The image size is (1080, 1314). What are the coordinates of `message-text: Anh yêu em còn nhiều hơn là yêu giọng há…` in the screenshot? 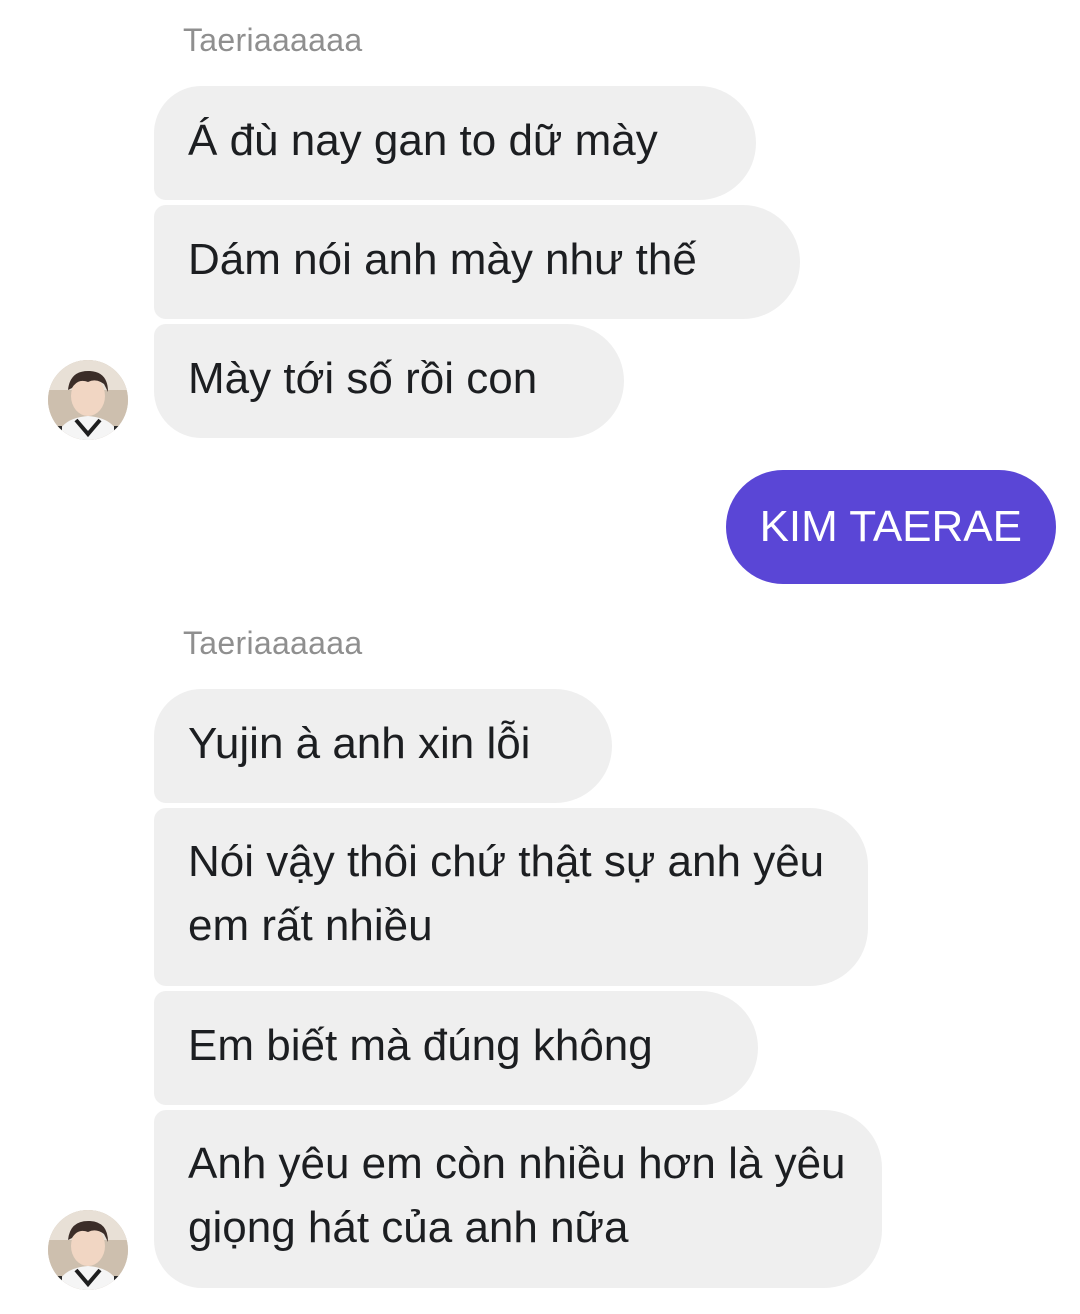 It's located at (517, 1195).